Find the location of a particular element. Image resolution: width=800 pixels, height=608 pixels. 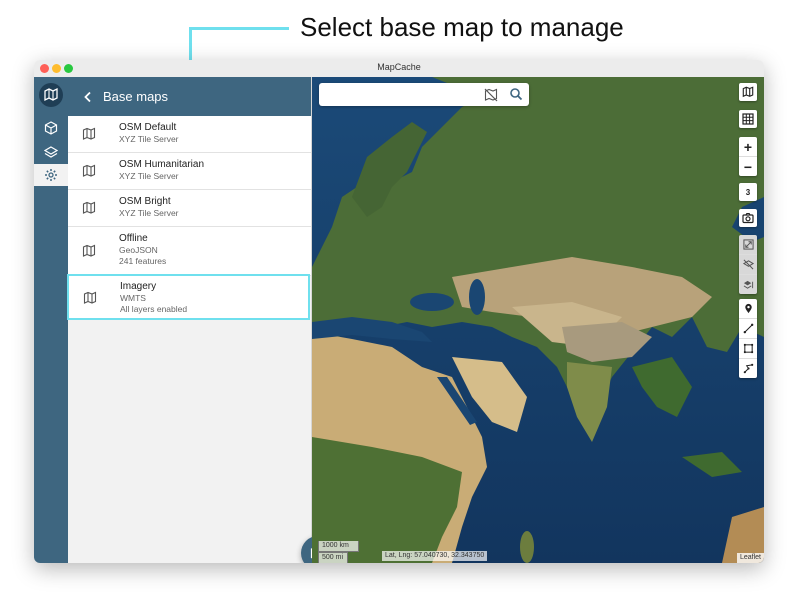

callout-line is located at coordinates (239, 28).